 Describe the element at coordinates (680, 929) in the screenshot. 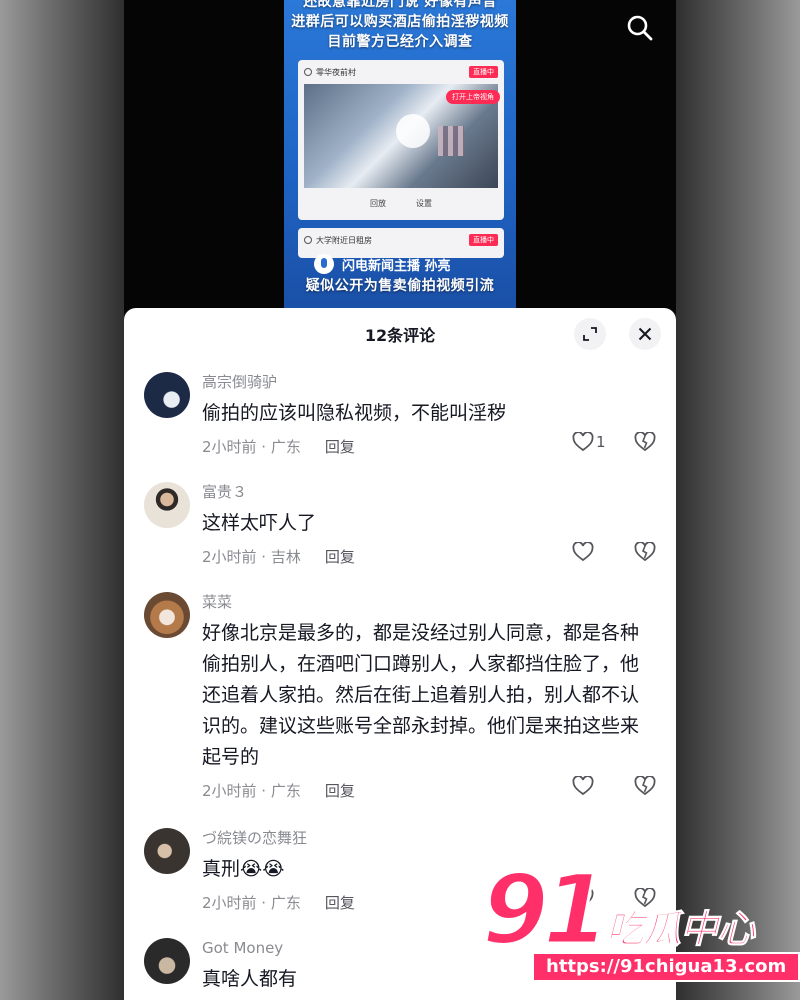

I see `watermark-logo-name: 吃瓜中心` at that location.